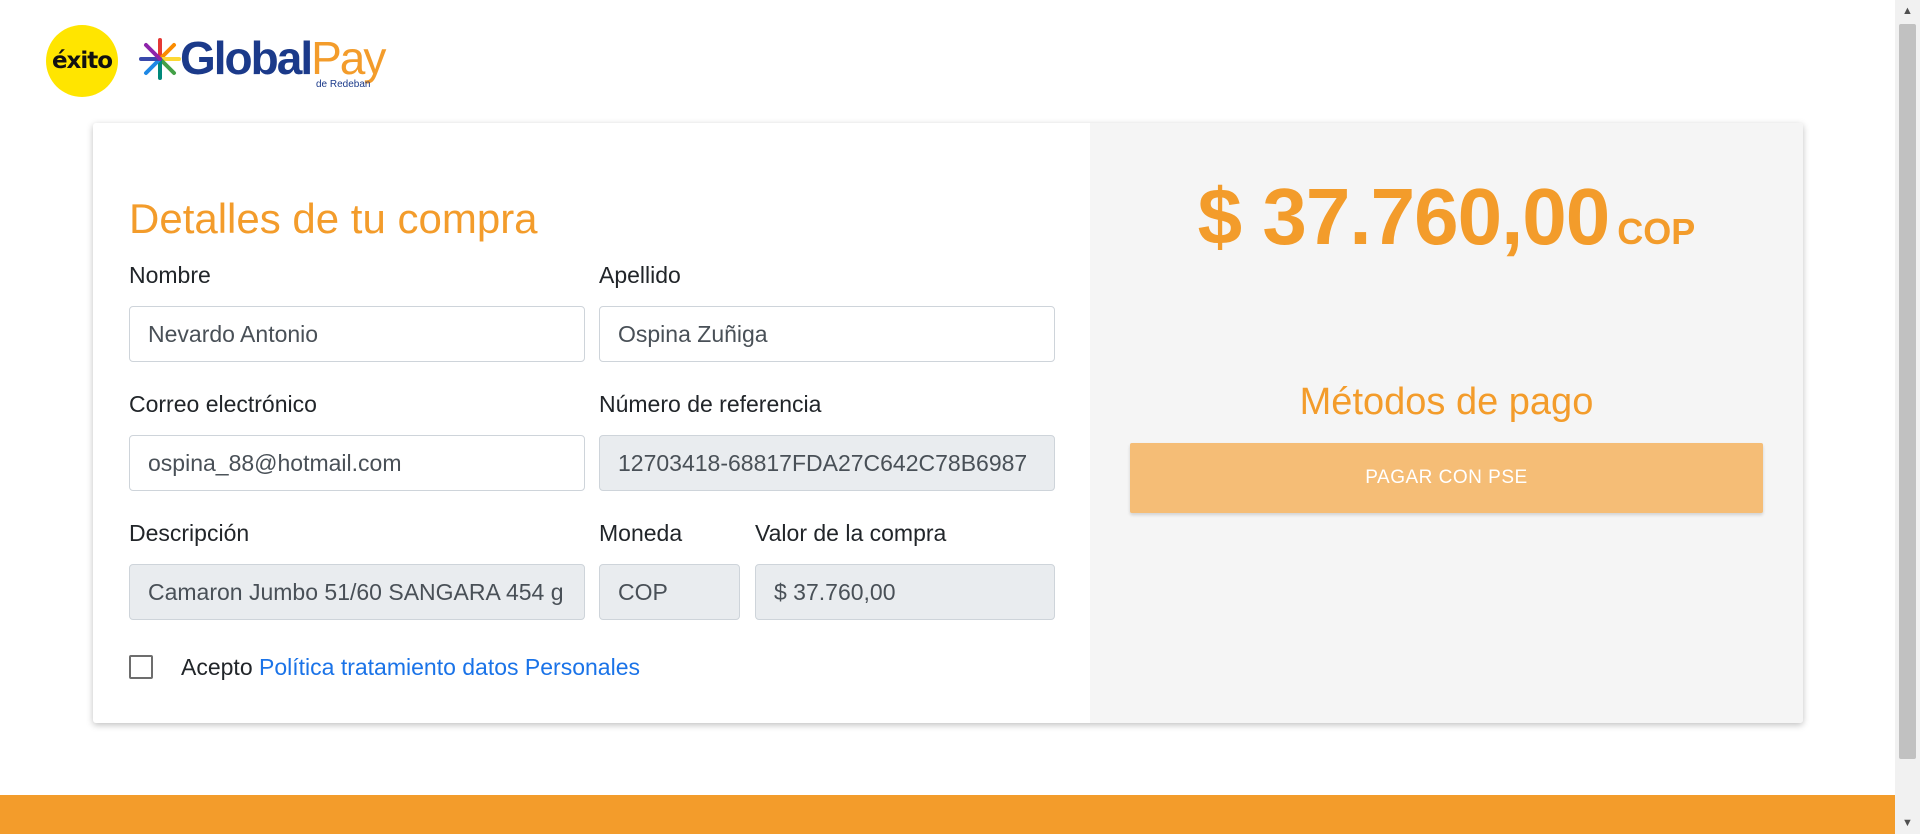  Describe the element at coordinates (160, 59) in the screenshot. I see `globalpay-mark-icon` at that location.